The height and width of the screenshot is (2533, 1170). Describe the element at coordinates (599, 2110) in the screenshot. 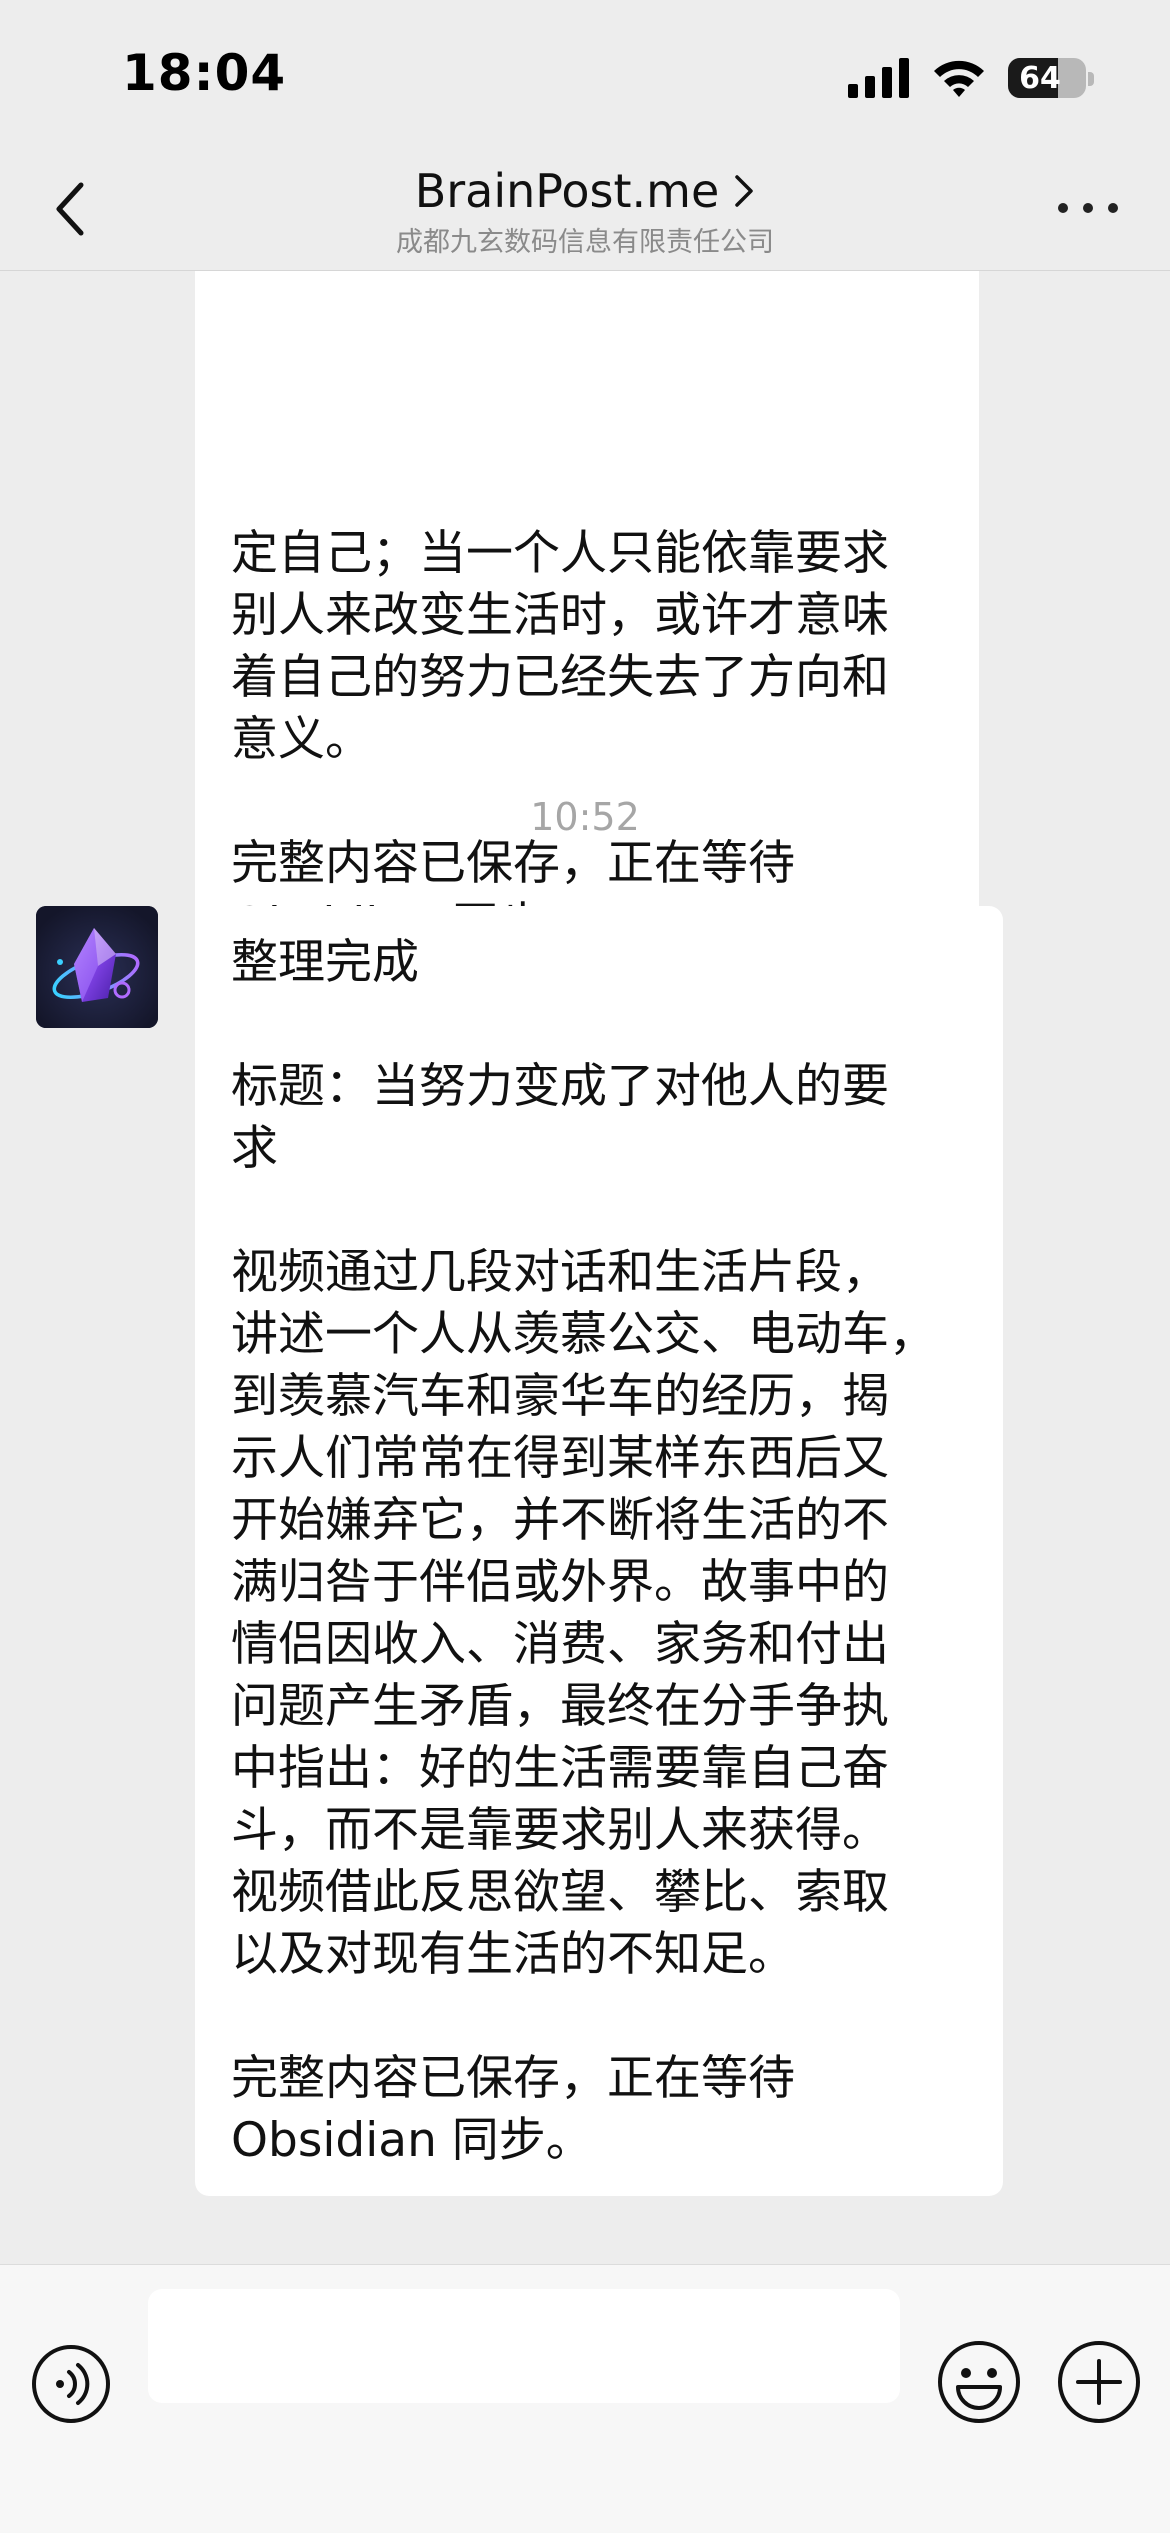

I see `message-paragraph: 完整内容已保存，正在等待 Obsidian 同步。` at that location.